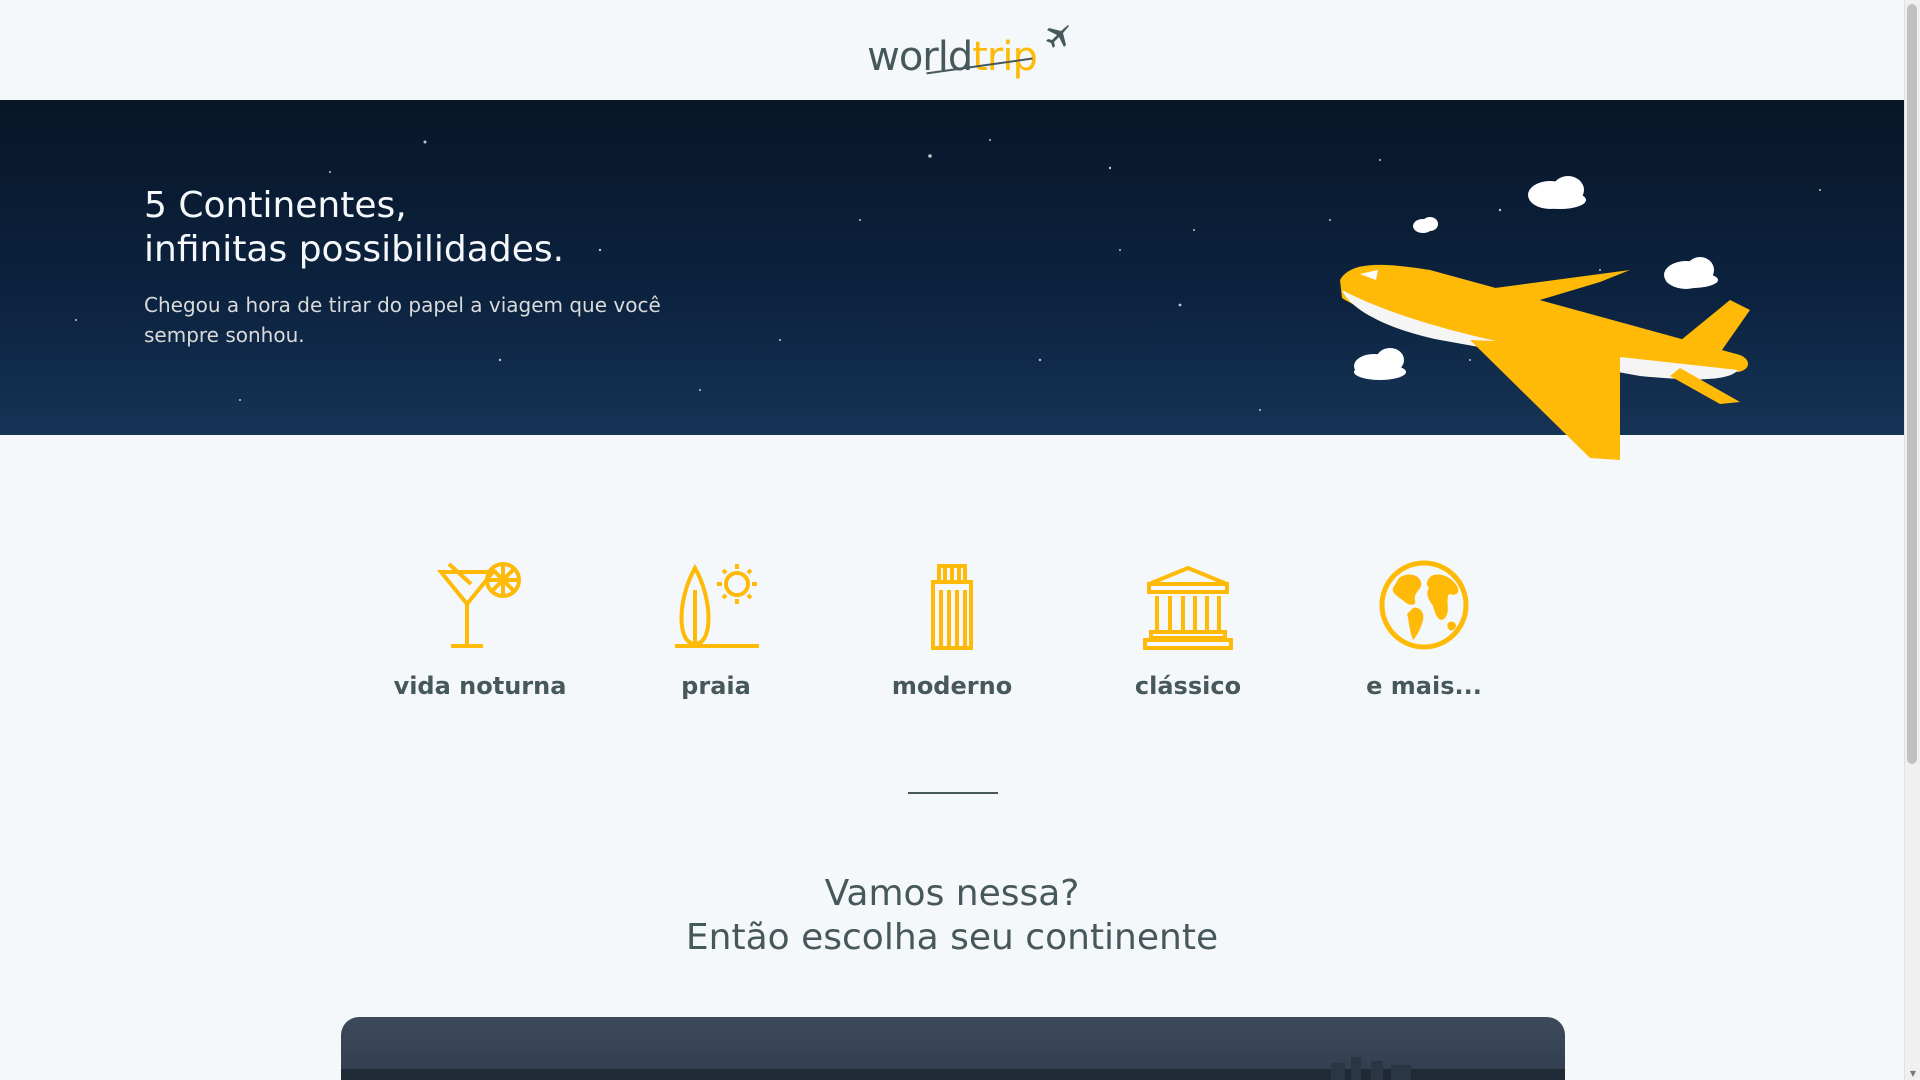 This screenshot has height=1080, width=1920. I want to click on category-vida-noturna: vida noturna, so click(480, 630).